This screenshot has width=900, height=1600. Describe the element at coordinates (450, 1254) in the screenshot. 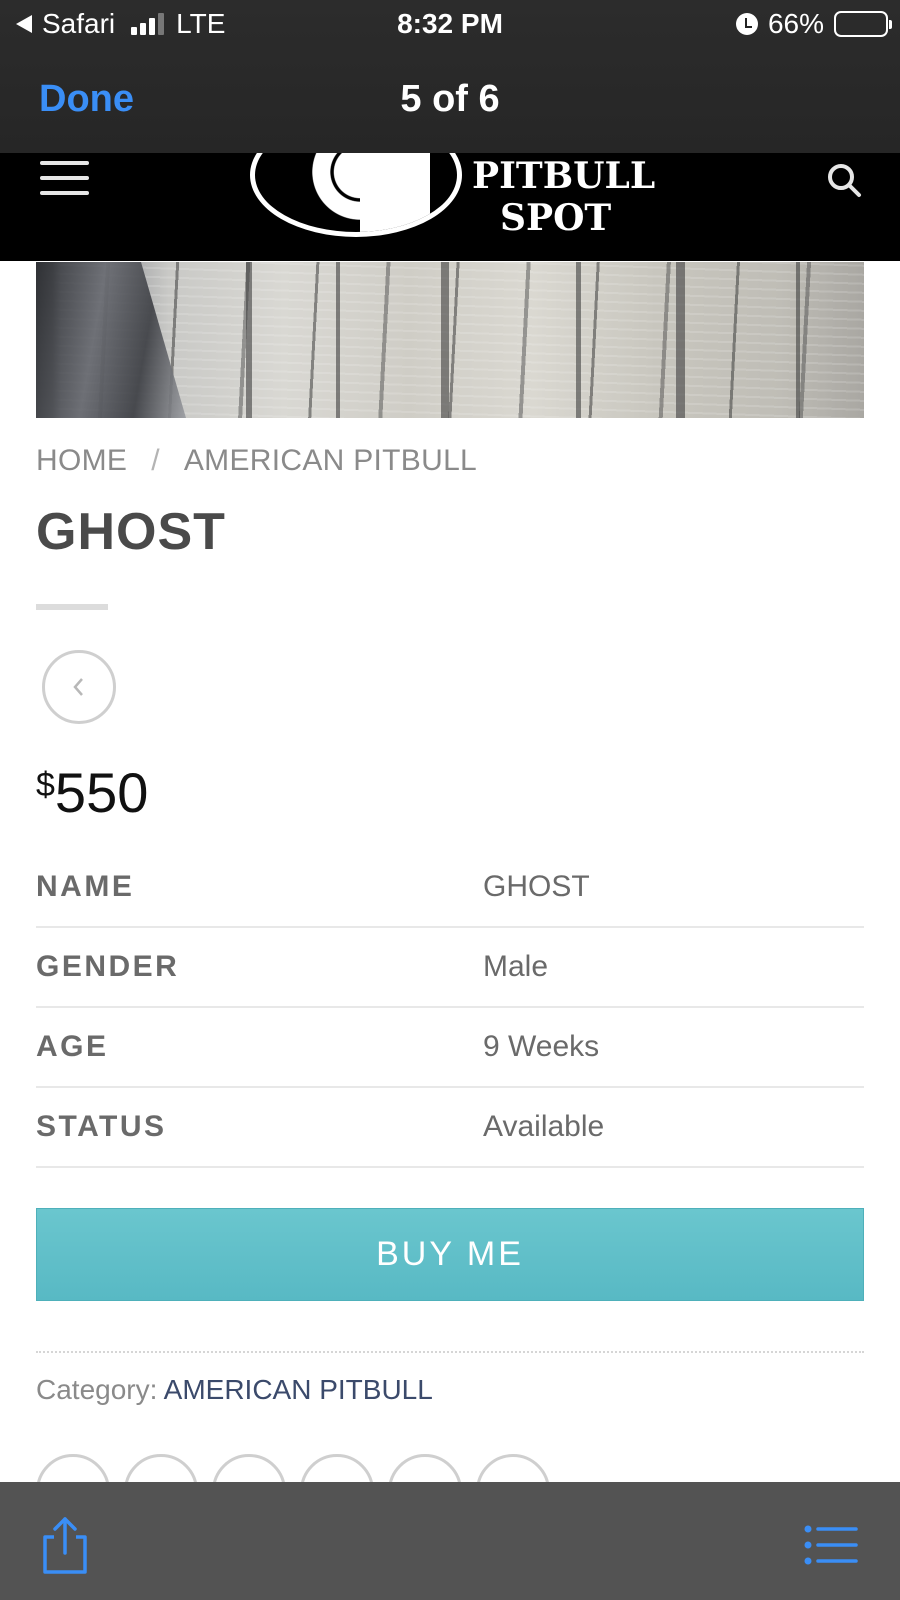

I see `buy-me-button: BUY ME` at that location.